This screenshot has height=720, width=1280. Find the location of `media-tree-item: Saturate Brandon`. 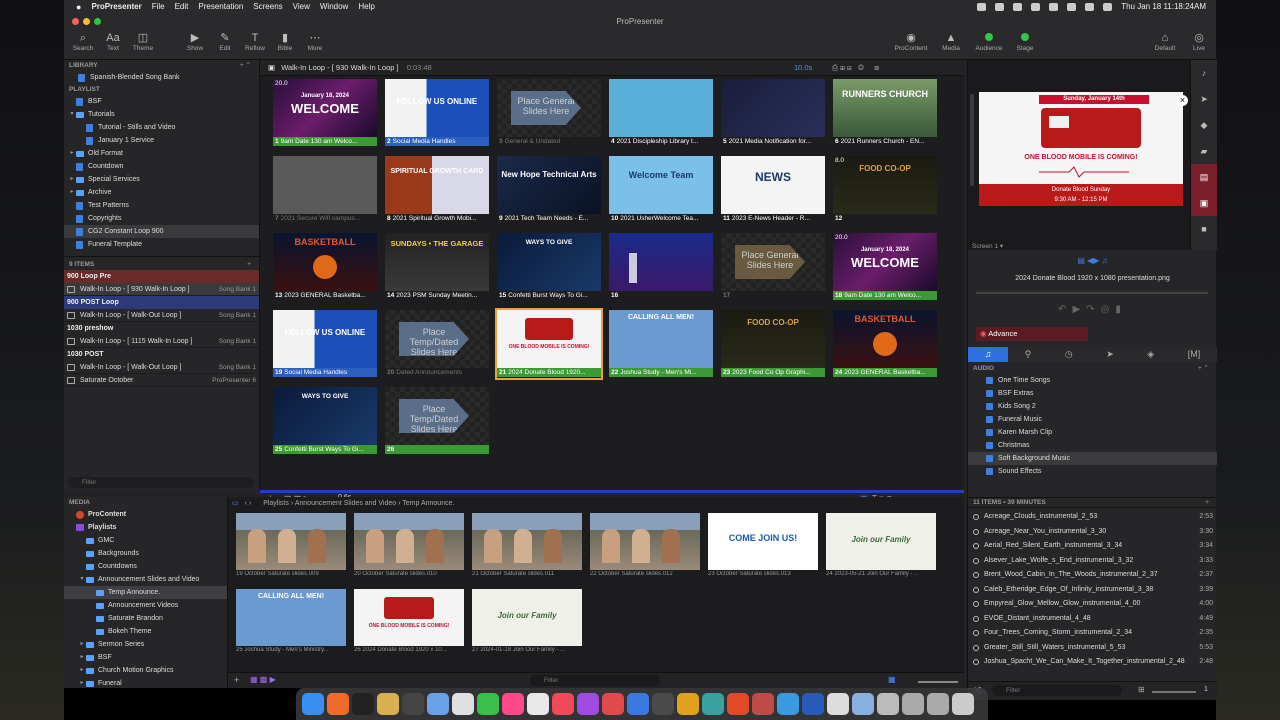

media-tree-item: Saturate Brandon is located at coordinates (145, 618).